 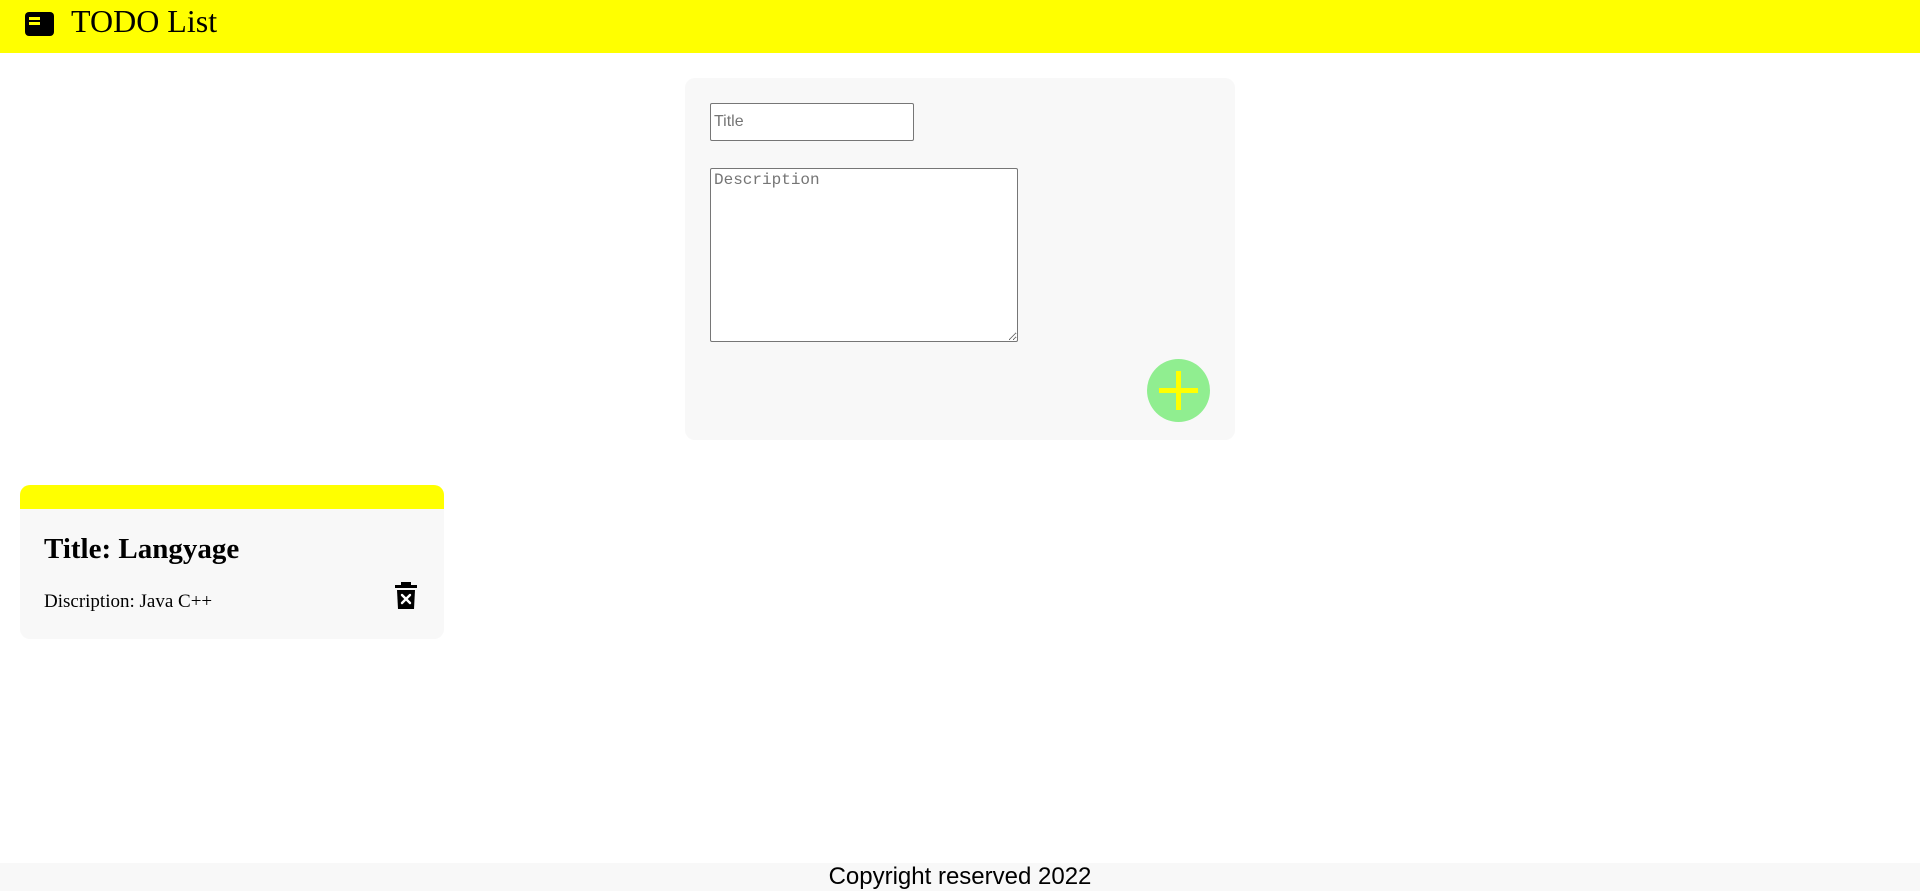 I want to click on add-todo-button, so click(x=1178, y=390).